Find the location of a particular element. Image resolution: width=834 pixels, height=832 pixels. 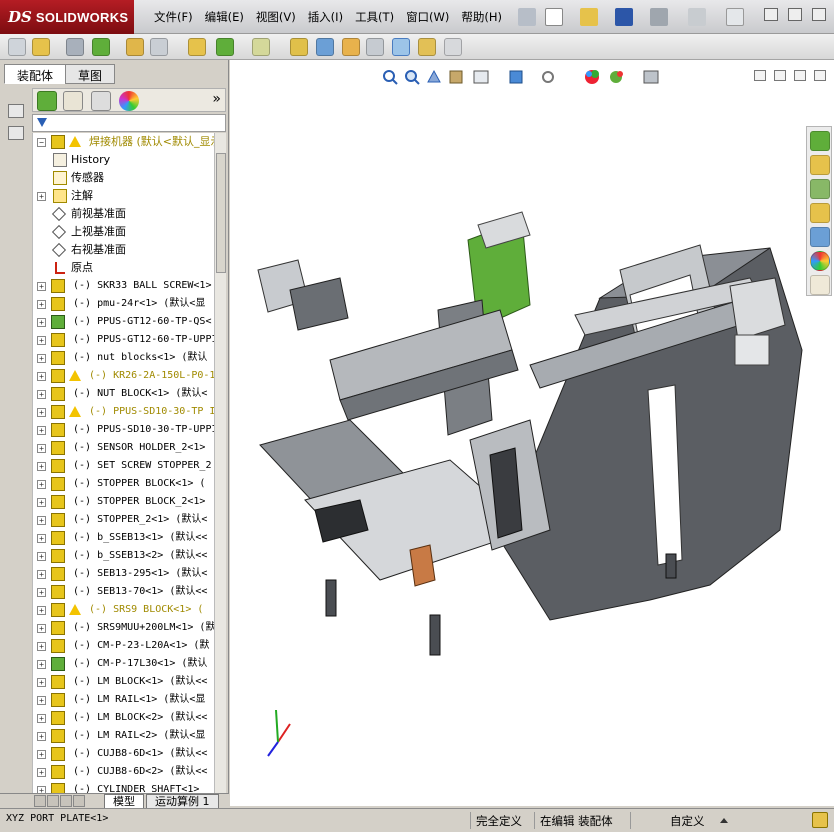

tree-item-component: + (-) CM-P-17L30<1> (默认 is located at coordinates (123, 664).